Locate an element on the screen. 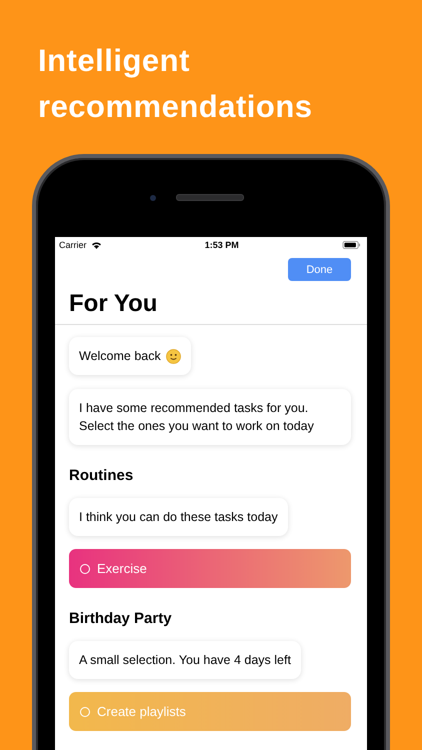 The image size is (422, 750). wifi-icon is located at coordinates (96, 245).